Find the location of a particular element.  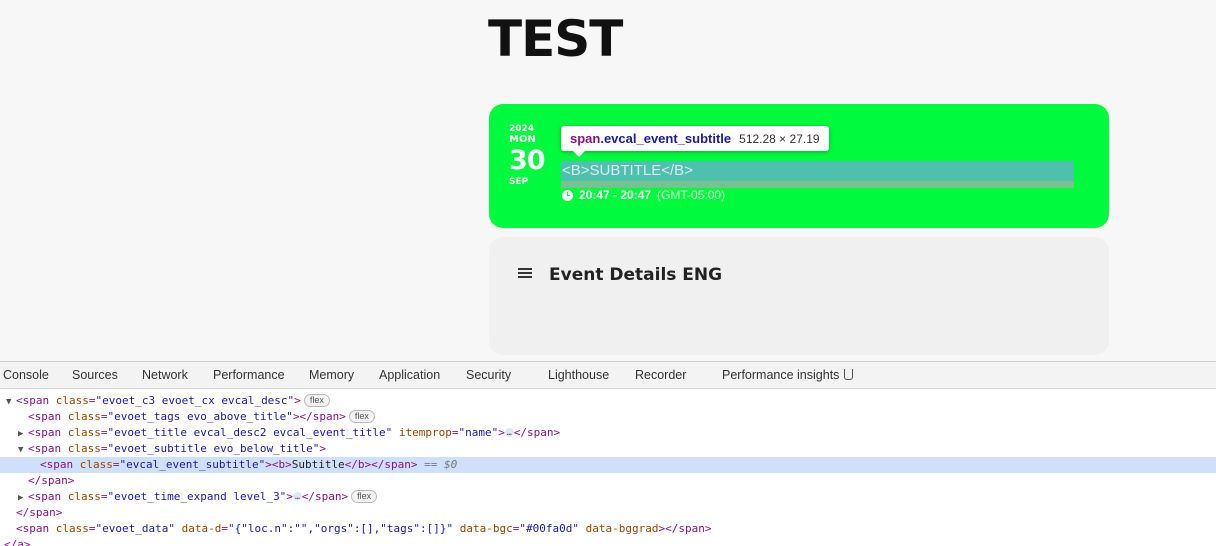

tab-console: Console is located at coordinates (26, 375).